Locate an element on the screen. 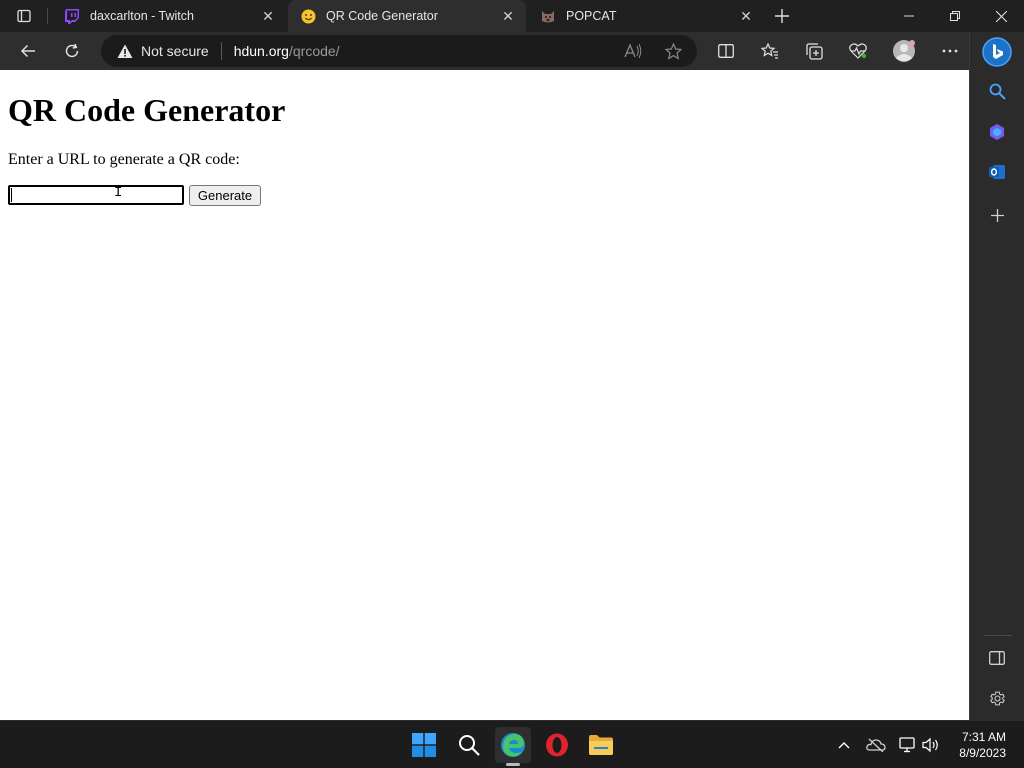 This screenshot has height=768, width=1024. start-button is located at coordinates (424, 745).